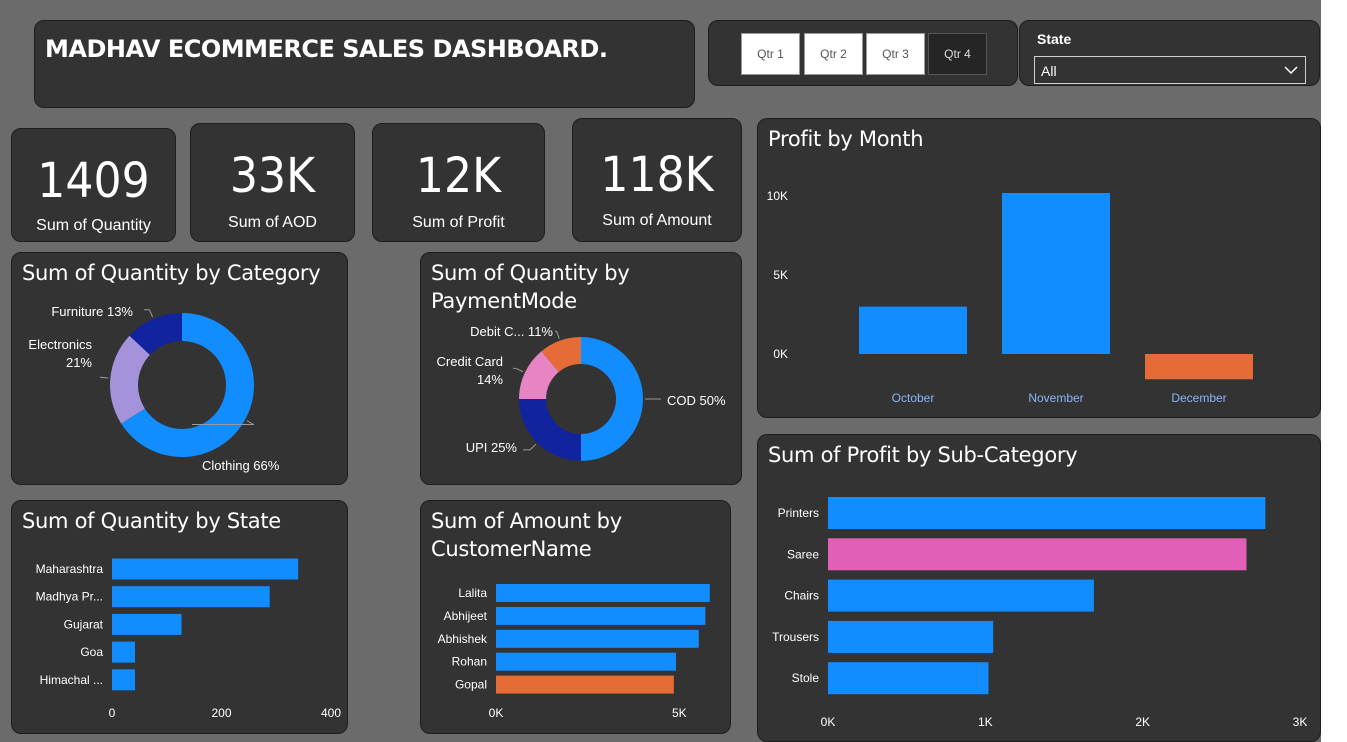 This screenshot has height=742, width=1347. I want to click on chevron-down-icon, so click(1291, 70).